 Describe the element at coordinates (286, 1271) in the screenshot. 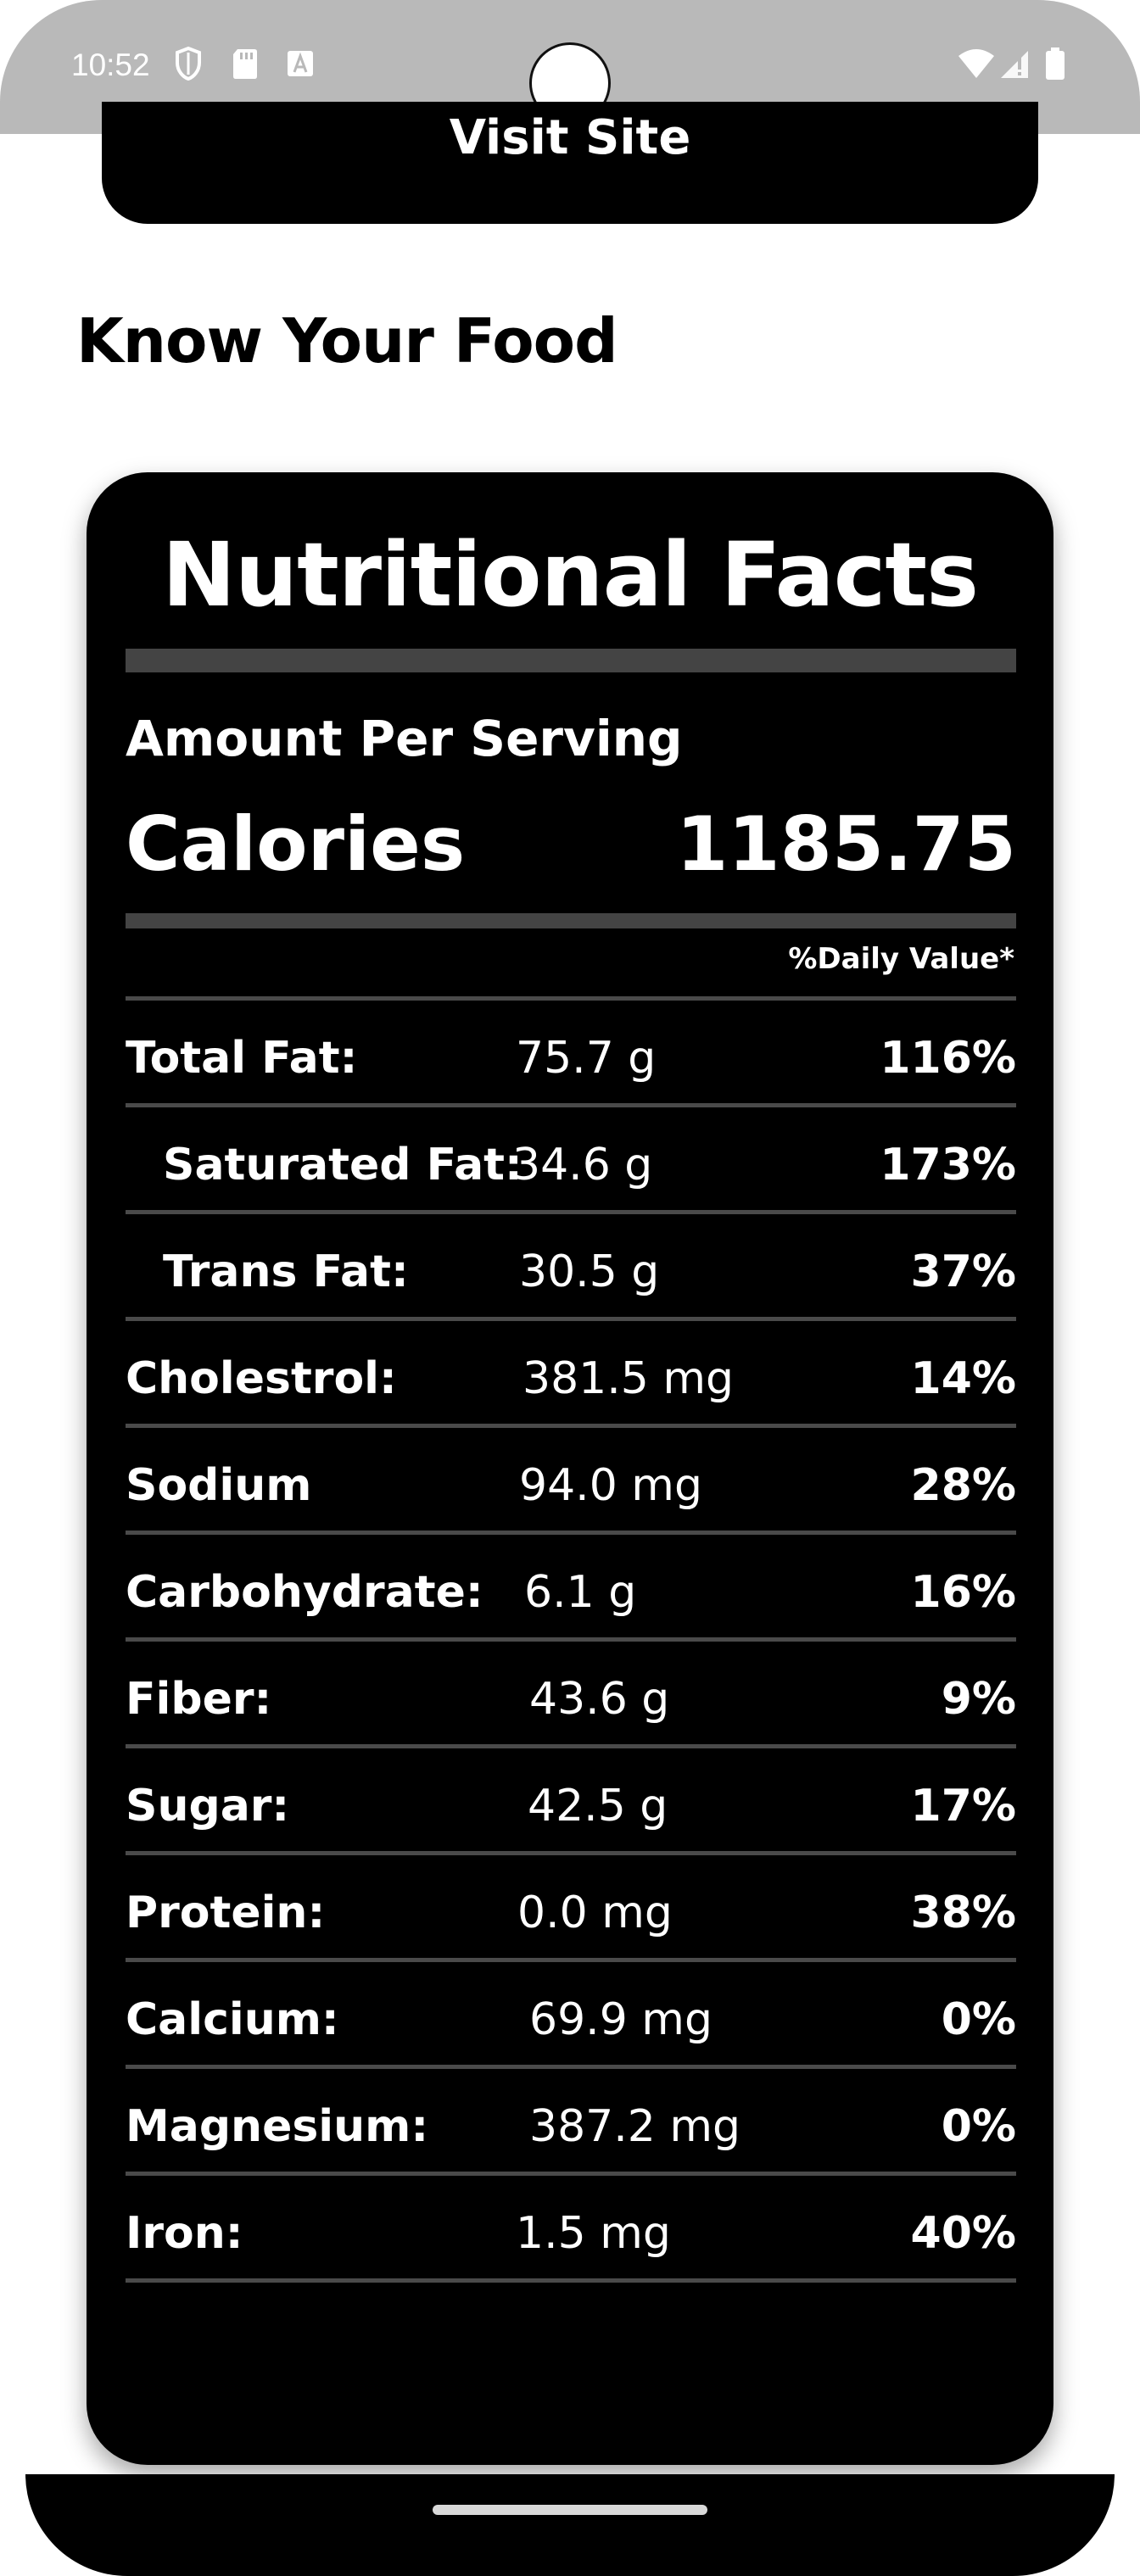

I see `nutrient-label: Trans Fat:` at that location.